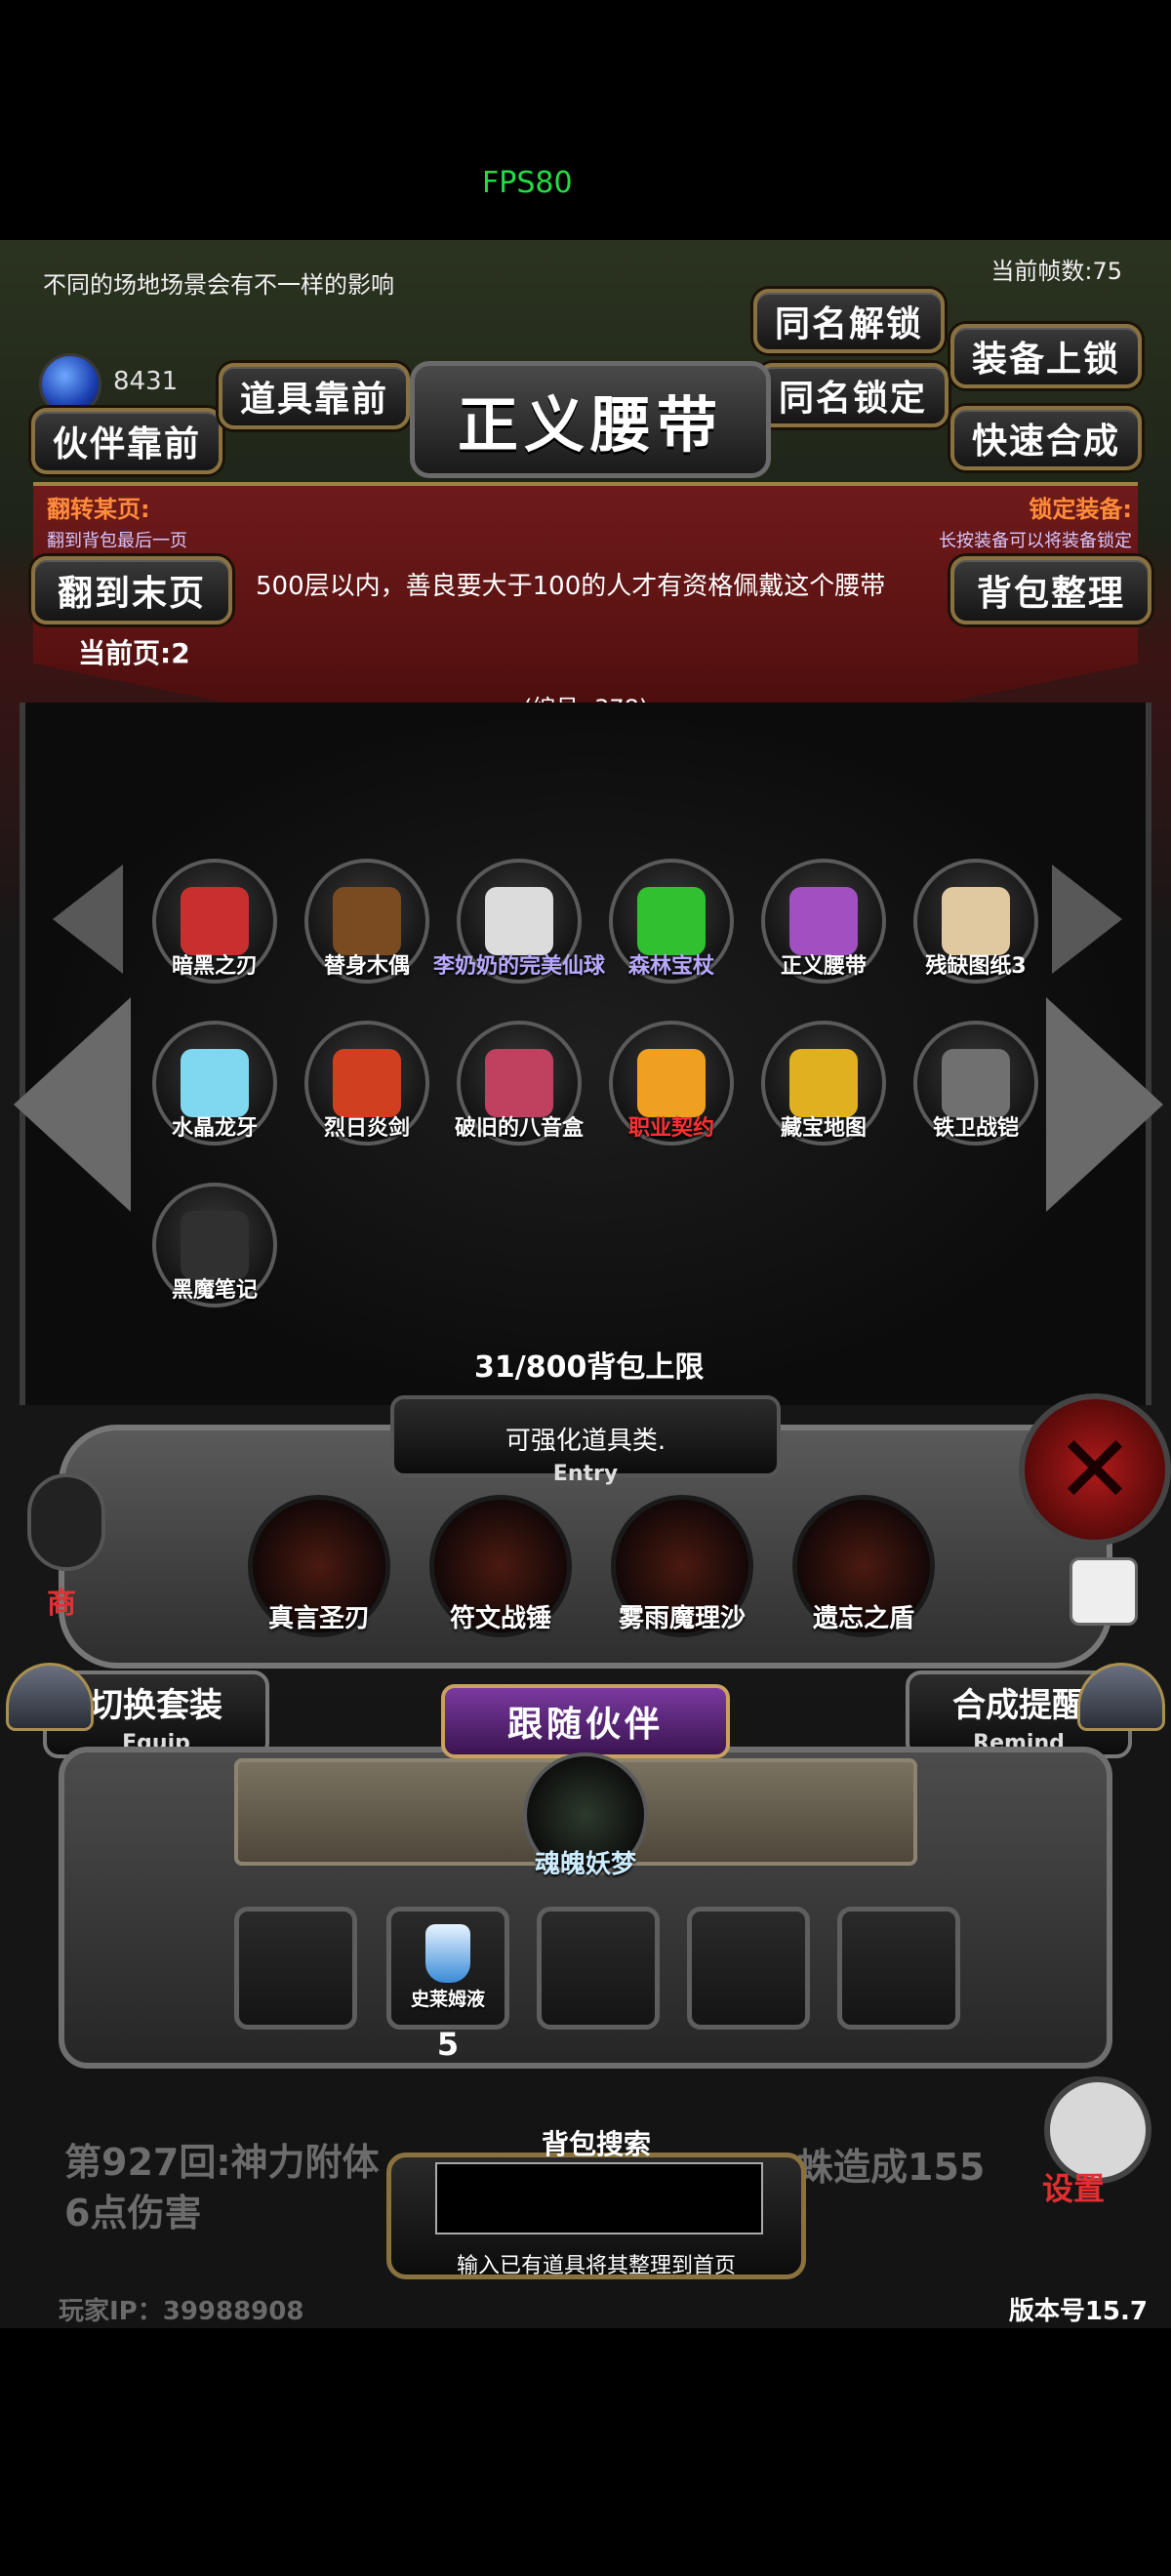 The image size is (1171, 2576). I want to click on bag-capacity: 31/800背包上限, so click(589, 1367).